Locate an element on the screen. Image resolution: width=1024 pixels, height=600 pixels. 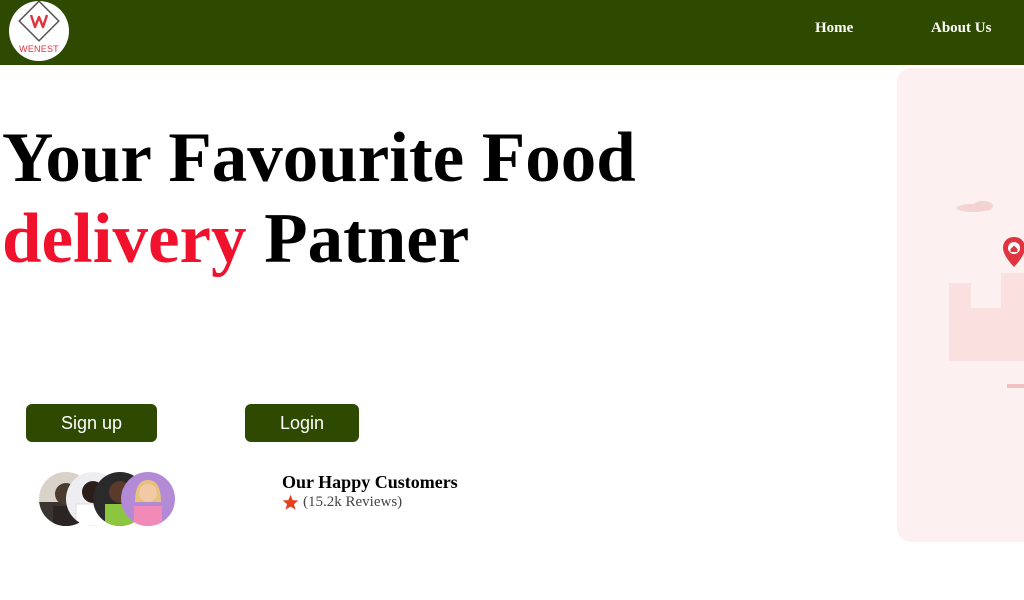
top-navbar: WENEST Home About Us is located at coordinates (512, 32).